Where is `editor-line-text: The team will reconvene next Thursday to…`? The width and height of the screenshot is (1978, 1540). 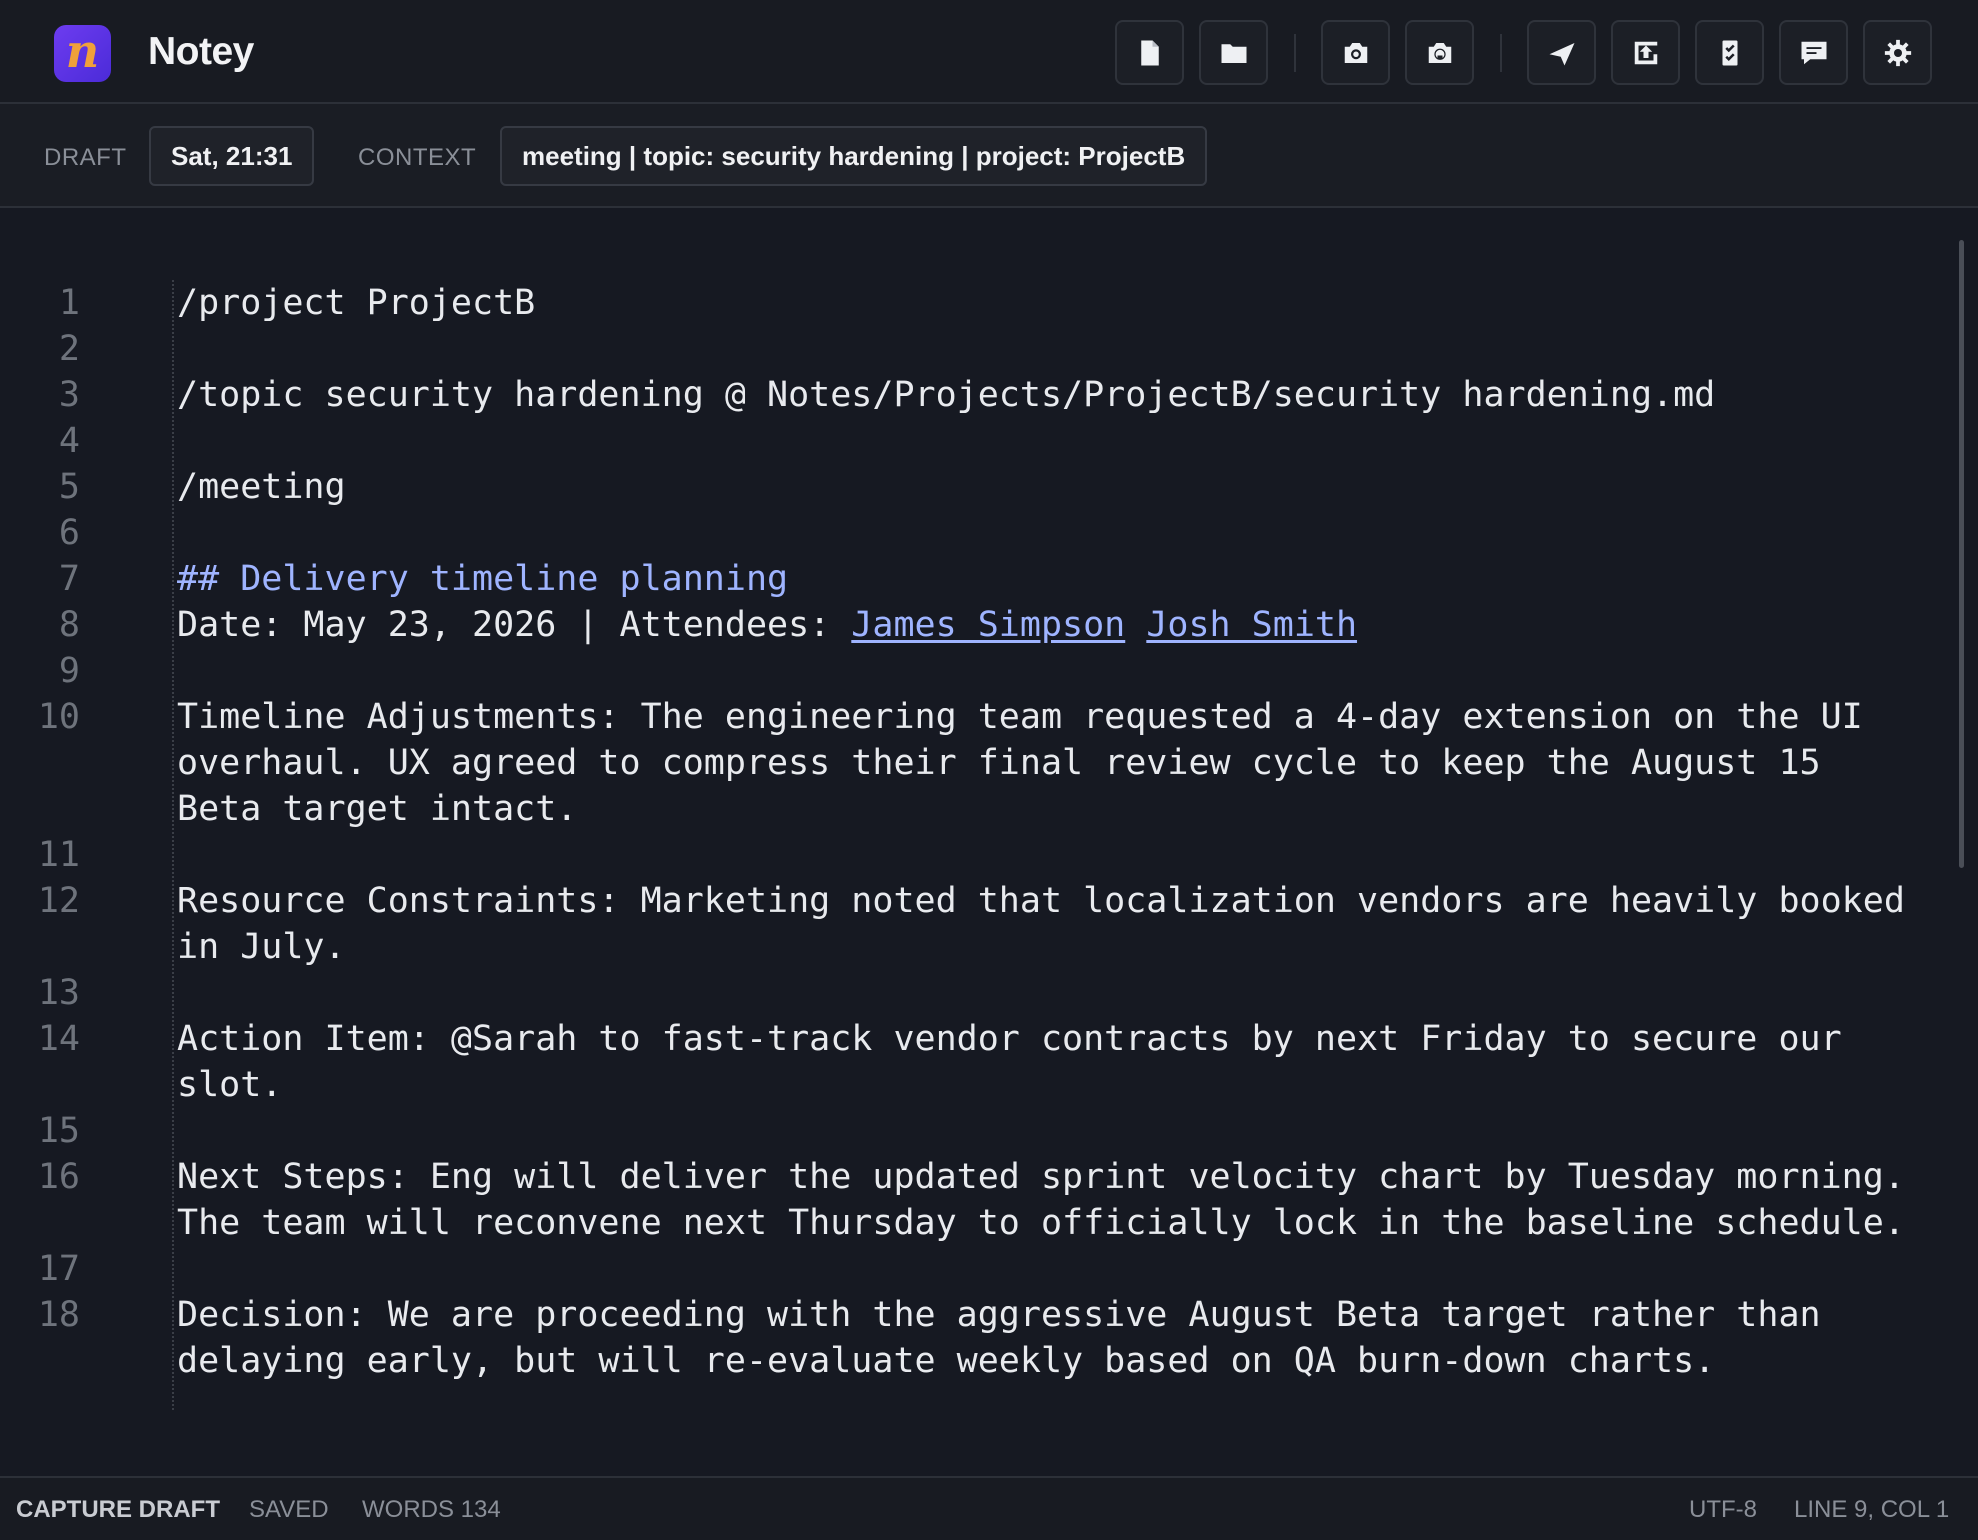 editor-line-text: The team will reconvene next Thursday to… is located at coordinates (1041, 1223).